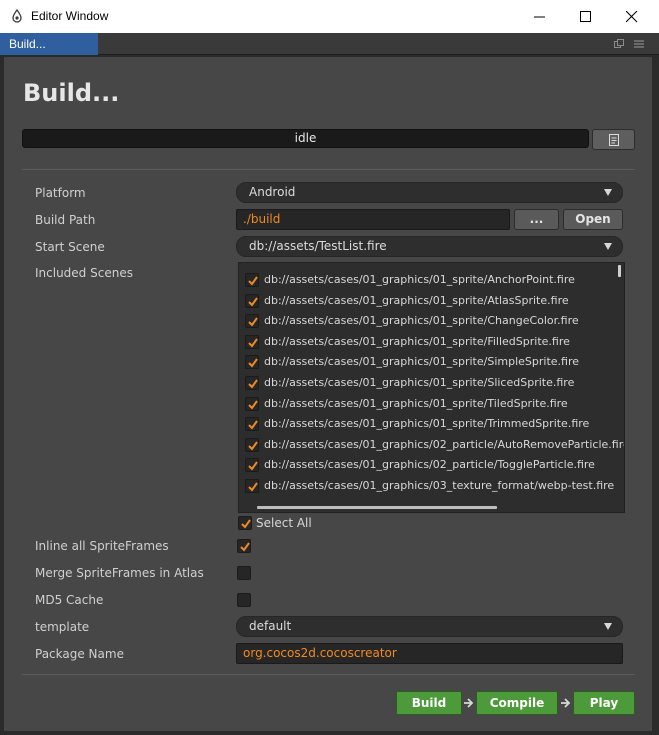 The image size is (659, 735). I want to click on open-folder-button: Open, so click(593, 219).